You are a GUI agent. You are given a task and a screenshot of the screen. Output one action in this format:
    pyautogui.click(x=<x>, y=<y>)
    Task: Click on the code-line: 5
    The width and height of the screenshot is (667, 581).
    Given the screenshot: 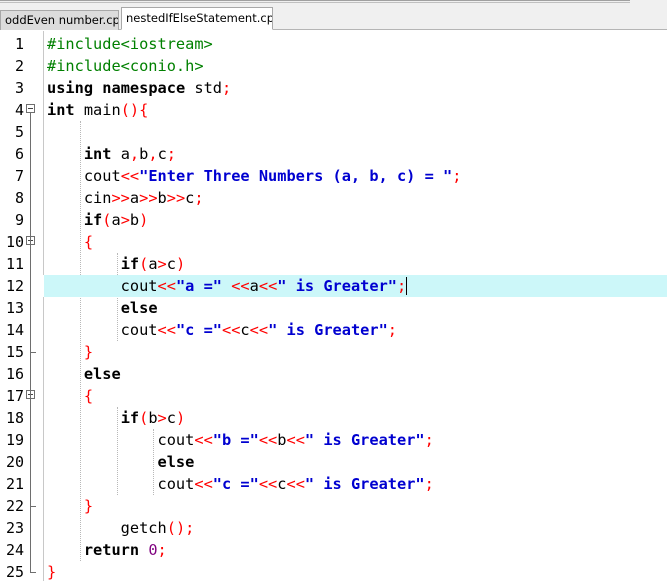 What is the action you would take?
    pyautogui.click(x=333, y=132)
    